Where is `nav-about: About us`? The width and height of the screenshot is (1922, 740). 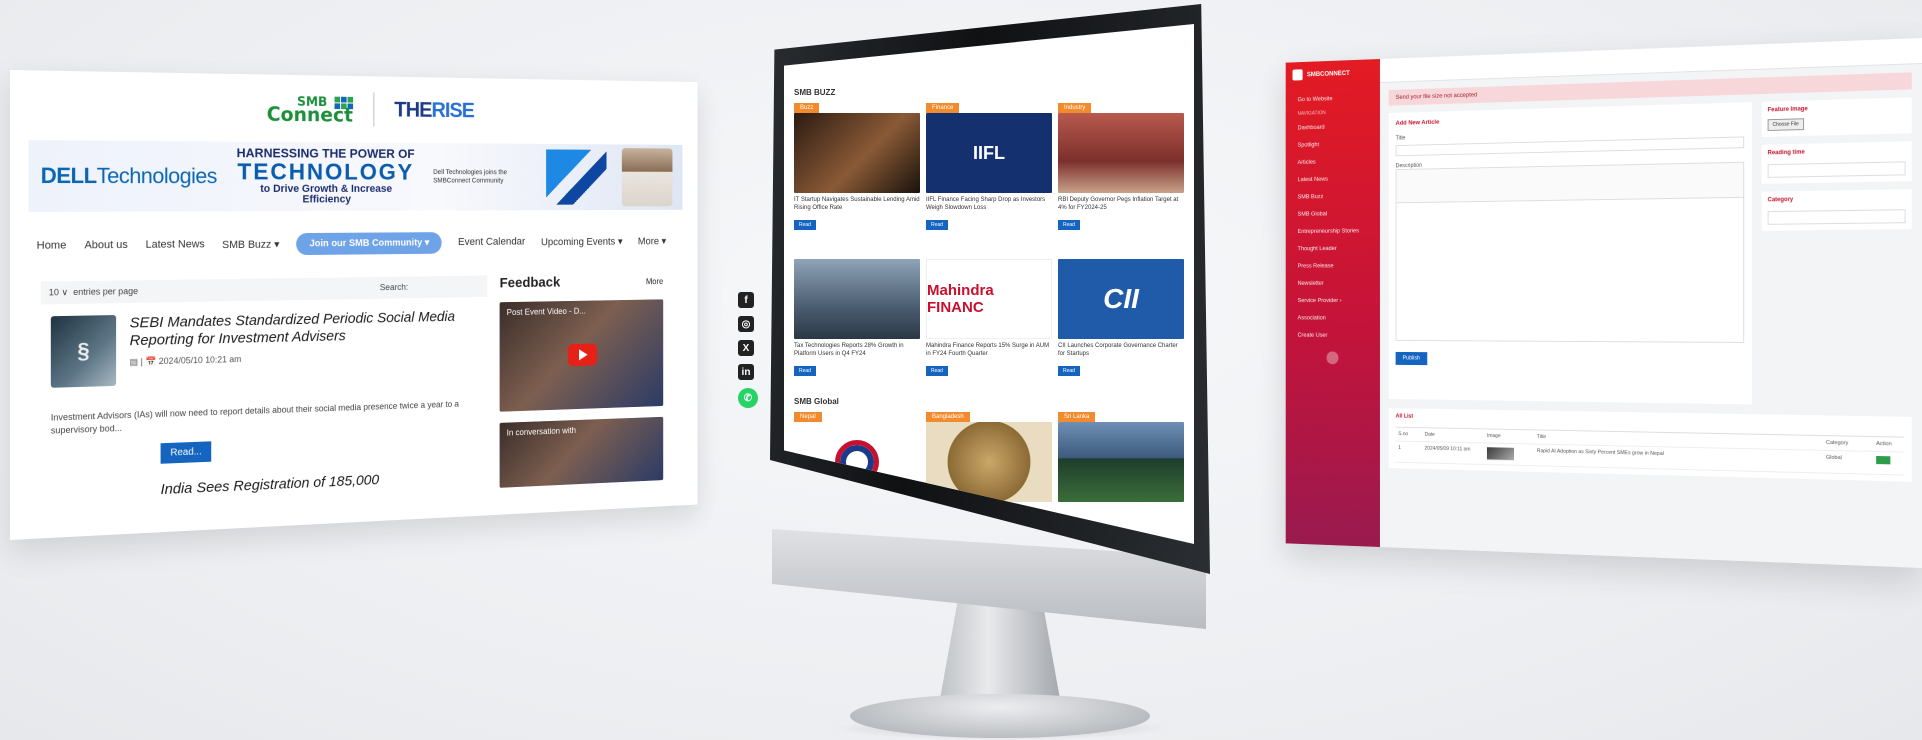 nav-about: About us is located at coordinates (105, 245).